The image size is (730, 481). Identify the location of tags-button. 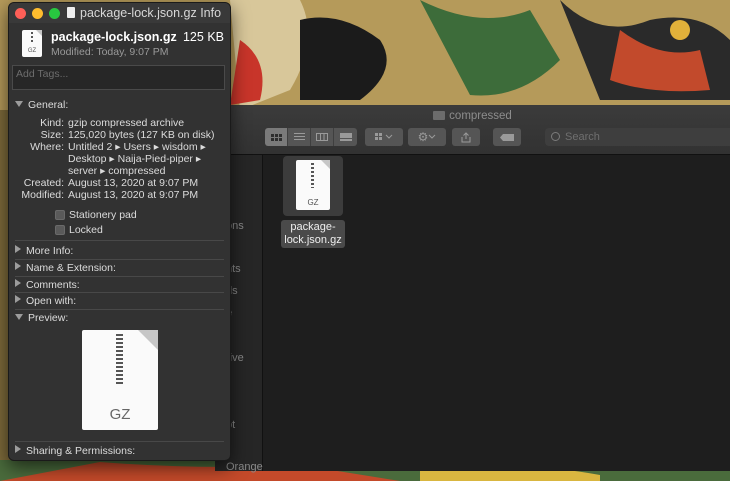
(507, 137).